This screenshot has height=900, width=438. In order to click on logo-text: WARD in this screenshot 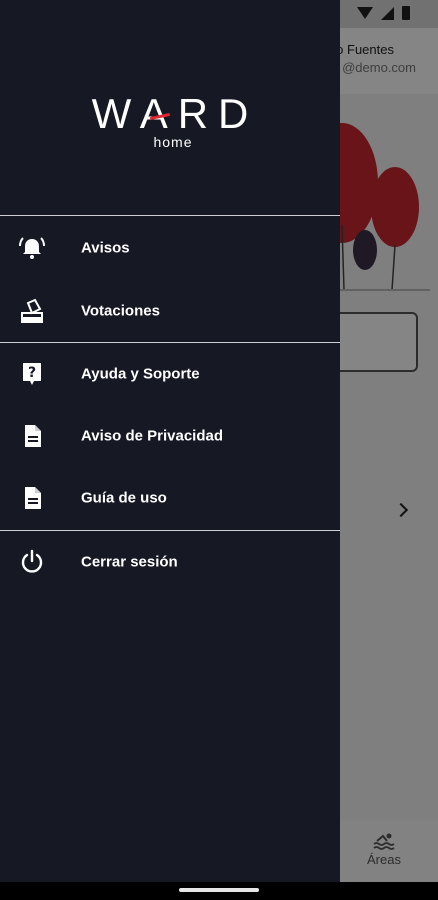, I will do `click(175, 113)`.